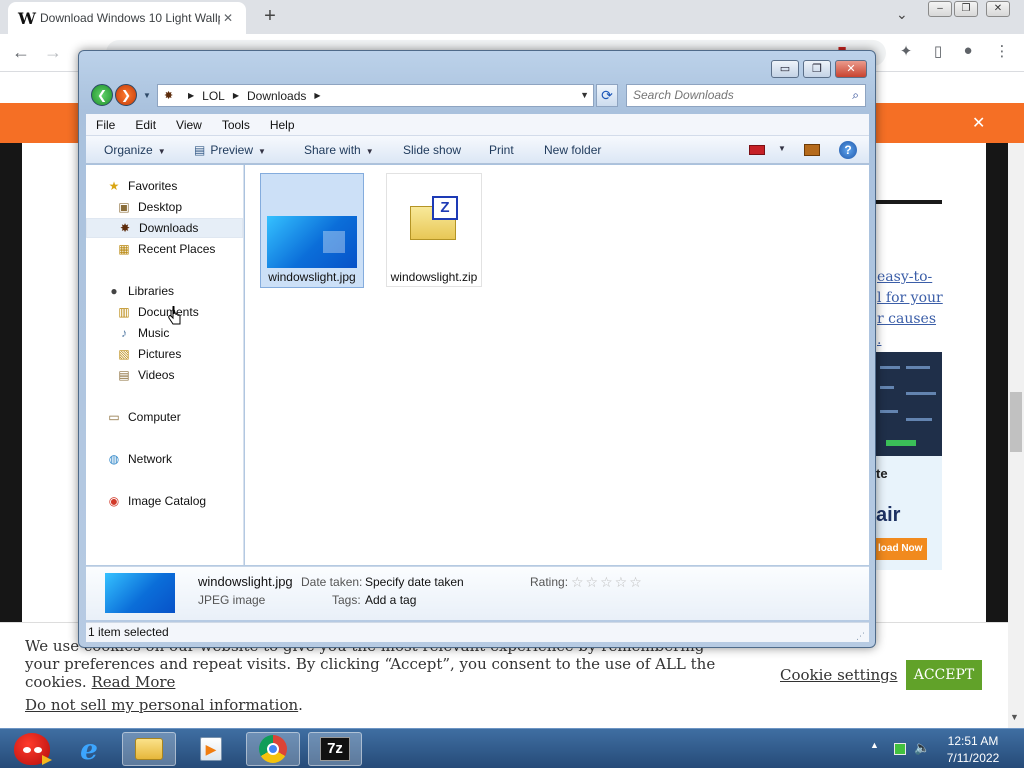  I want to click on forward-button: ❯, so click(126, 95).